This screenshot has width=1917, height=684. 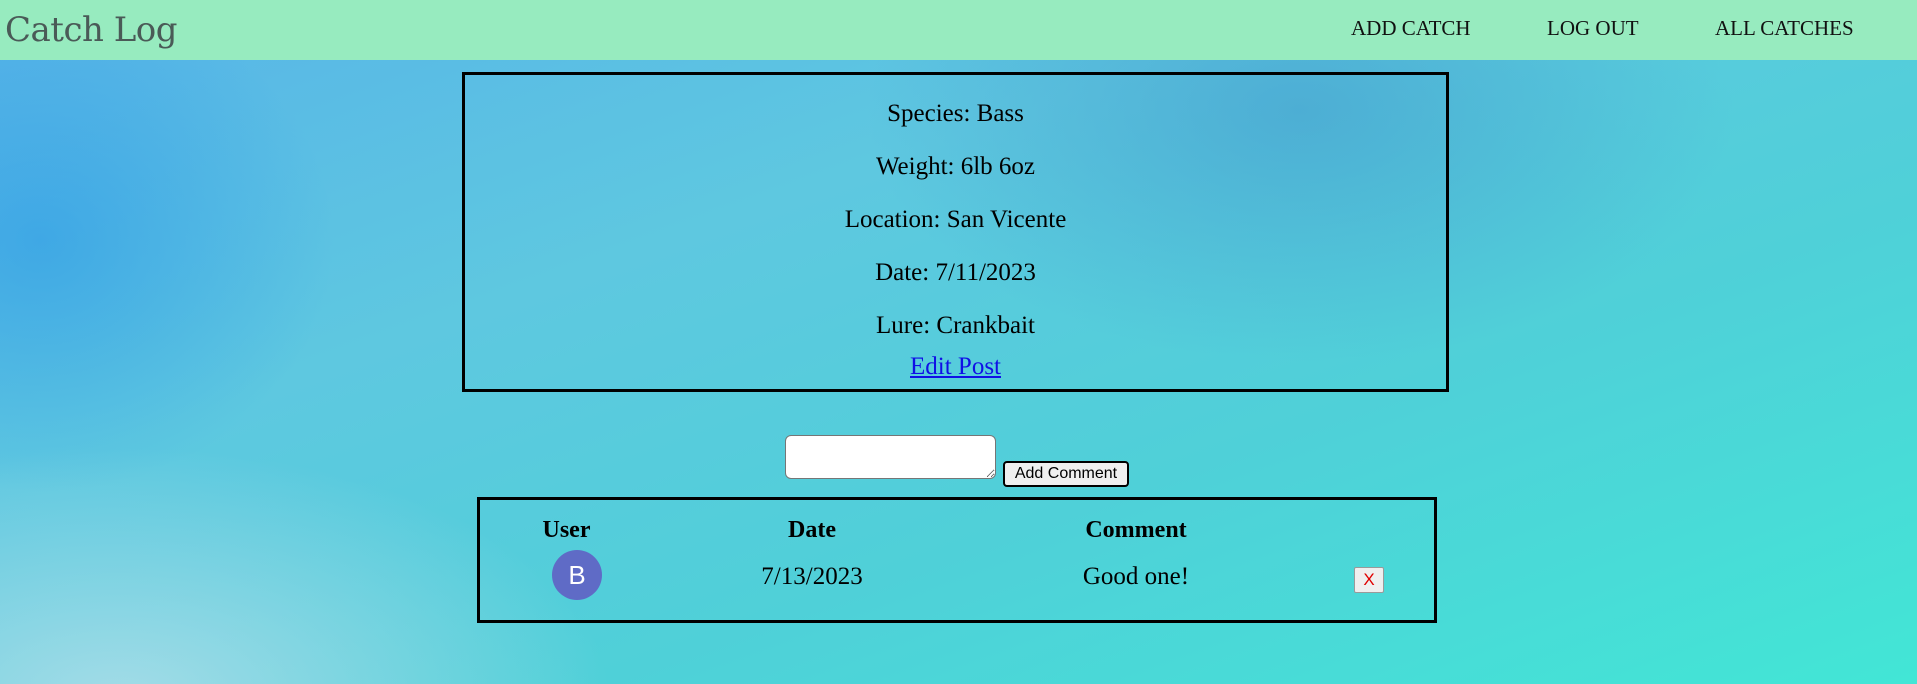 I want to click on catch-date: Date: 7/11/2023, so click(x=955, y=272).